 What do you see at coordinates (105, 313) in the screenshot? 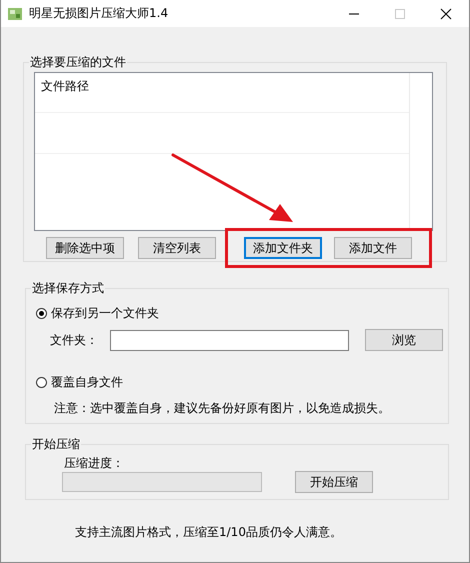
I see `radio-label: 保存到另一个文件夹` at bounding box center [105, 313].